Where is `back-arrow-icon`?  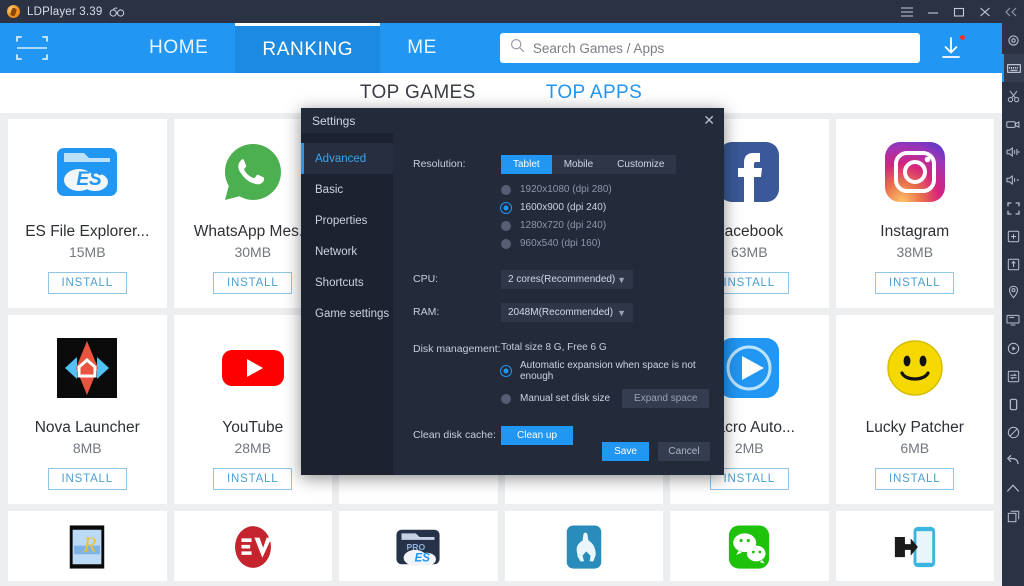 back-arrow-icon is located at coordinates (1013, 460).